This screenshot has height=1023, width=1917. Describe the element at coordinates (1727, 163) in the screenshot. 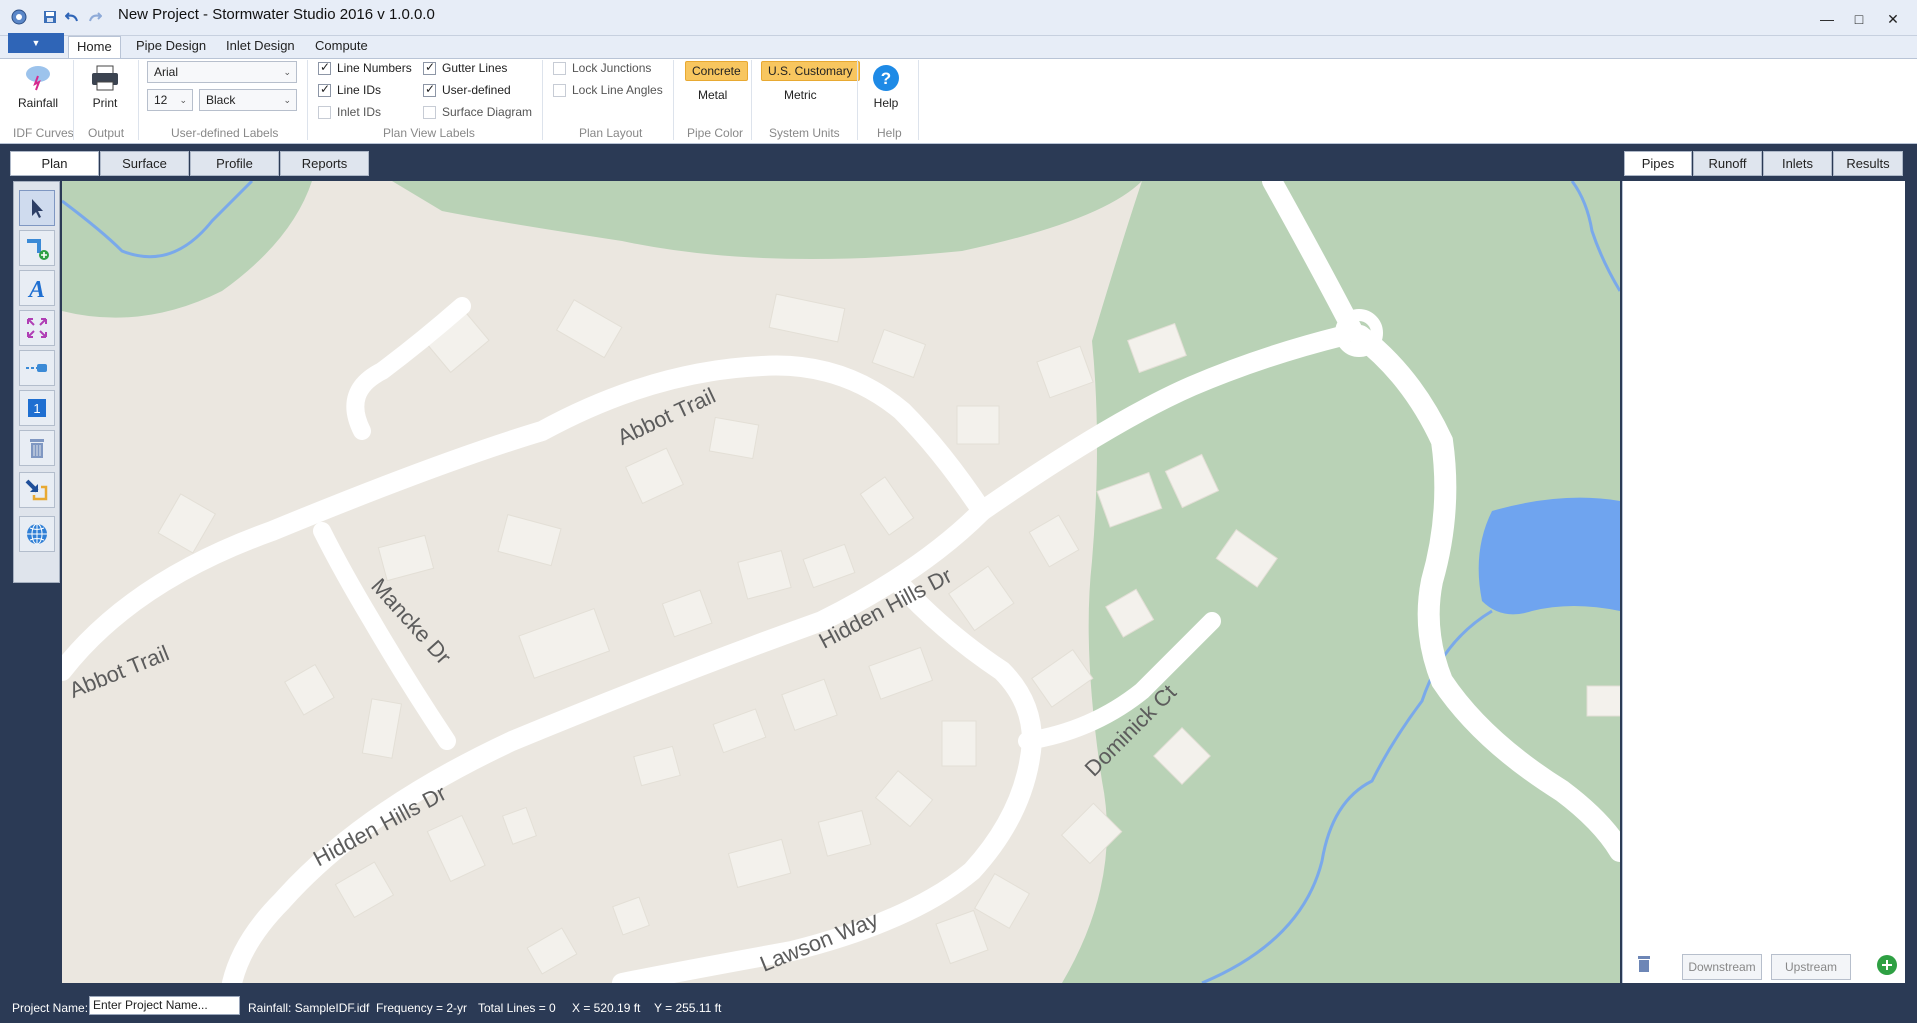

I see `tab-runoff: Runoff` at that location.